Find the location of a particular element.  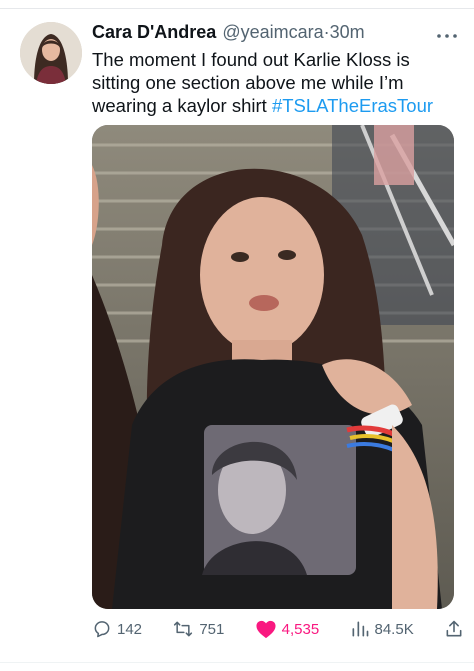

views-button: 84.5K is located at coordinates (382, 629).